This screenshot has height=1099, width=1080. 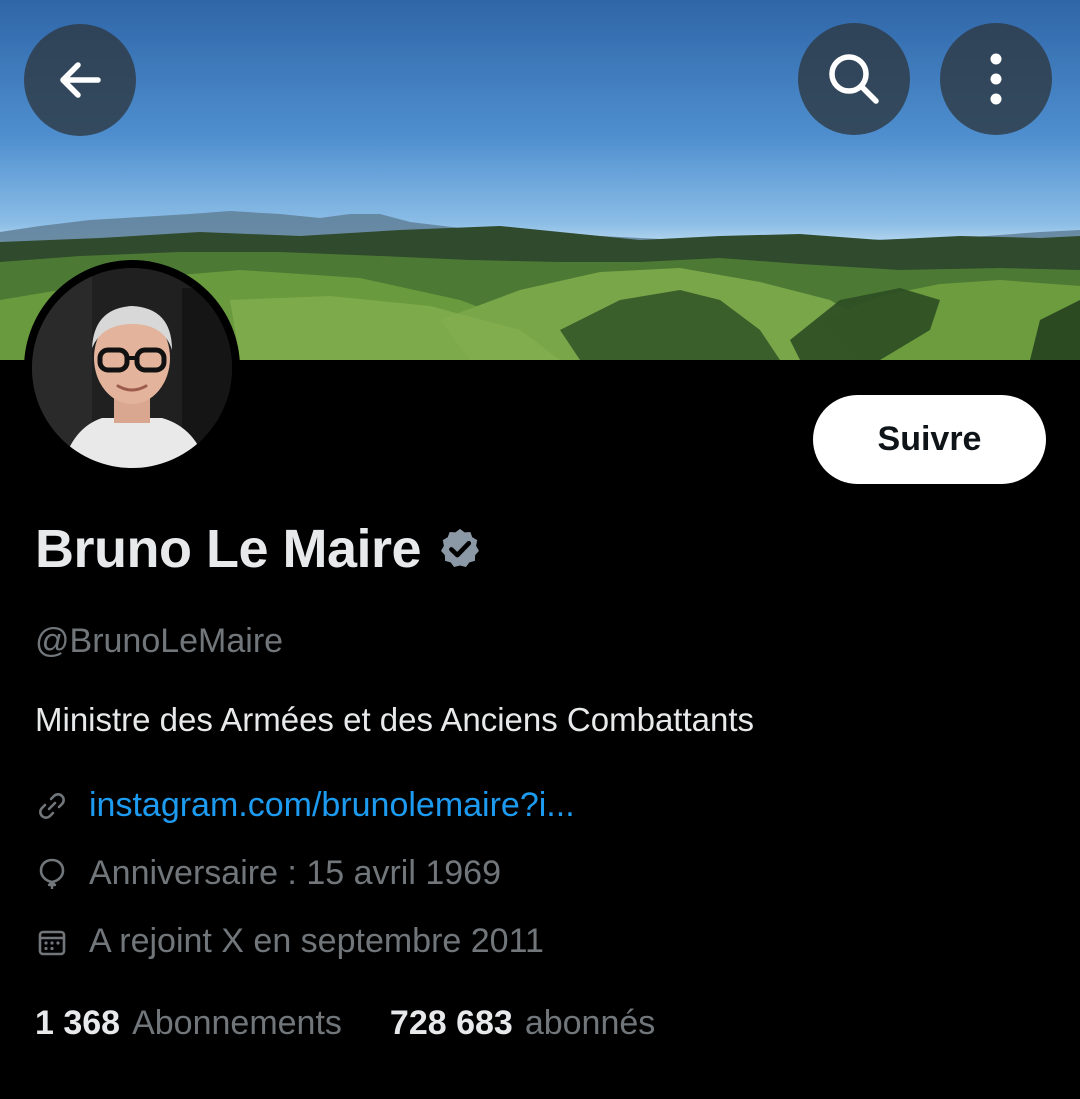 I want to click on profile-name: Bruno Le Maire, so click(x=228, y=549).